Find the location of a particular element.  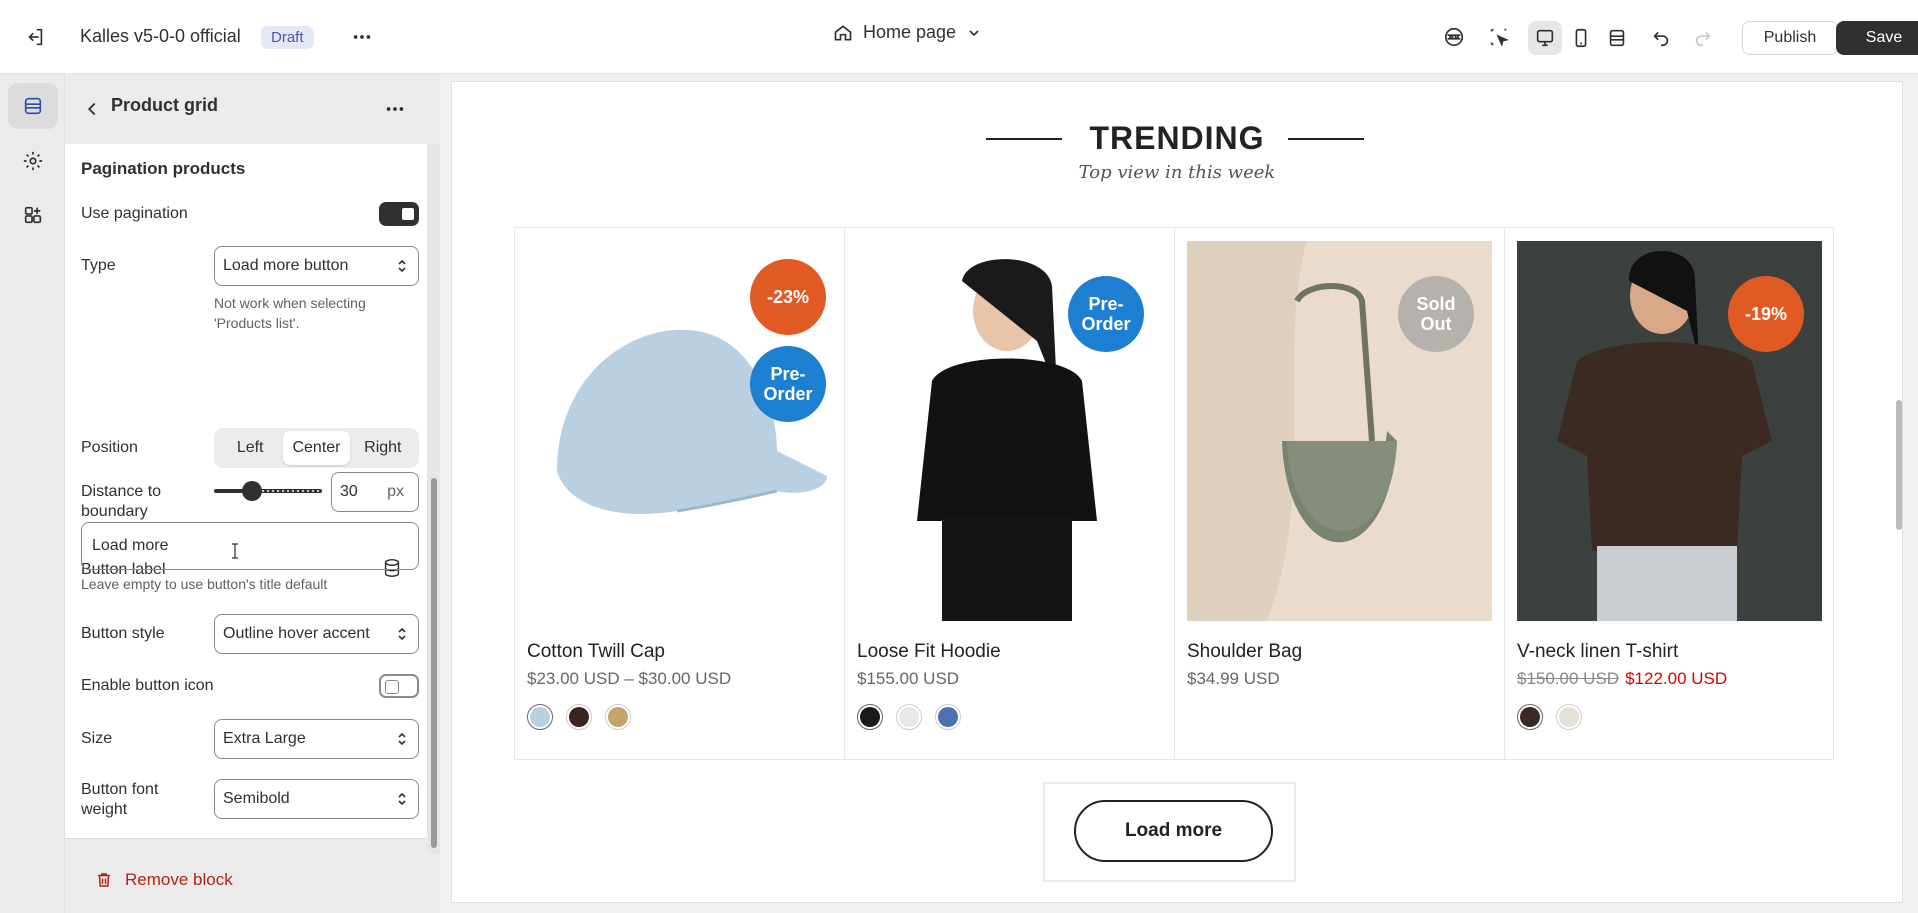

product-image: Pre- Order is located at coordinates (1009, 431).